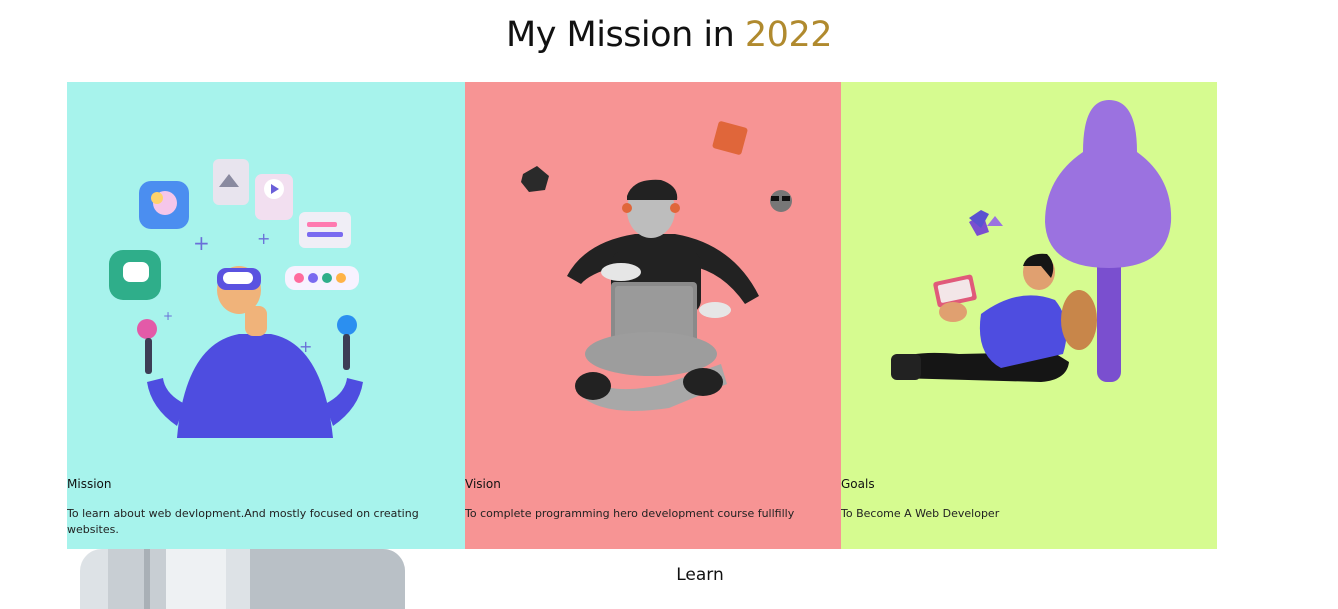 The image size is (1338, 609). What do you see at coordinates (920, 513) in the screenshot?
I see `card-description: To Become A Web Developer` at bounding box center [920, 513].